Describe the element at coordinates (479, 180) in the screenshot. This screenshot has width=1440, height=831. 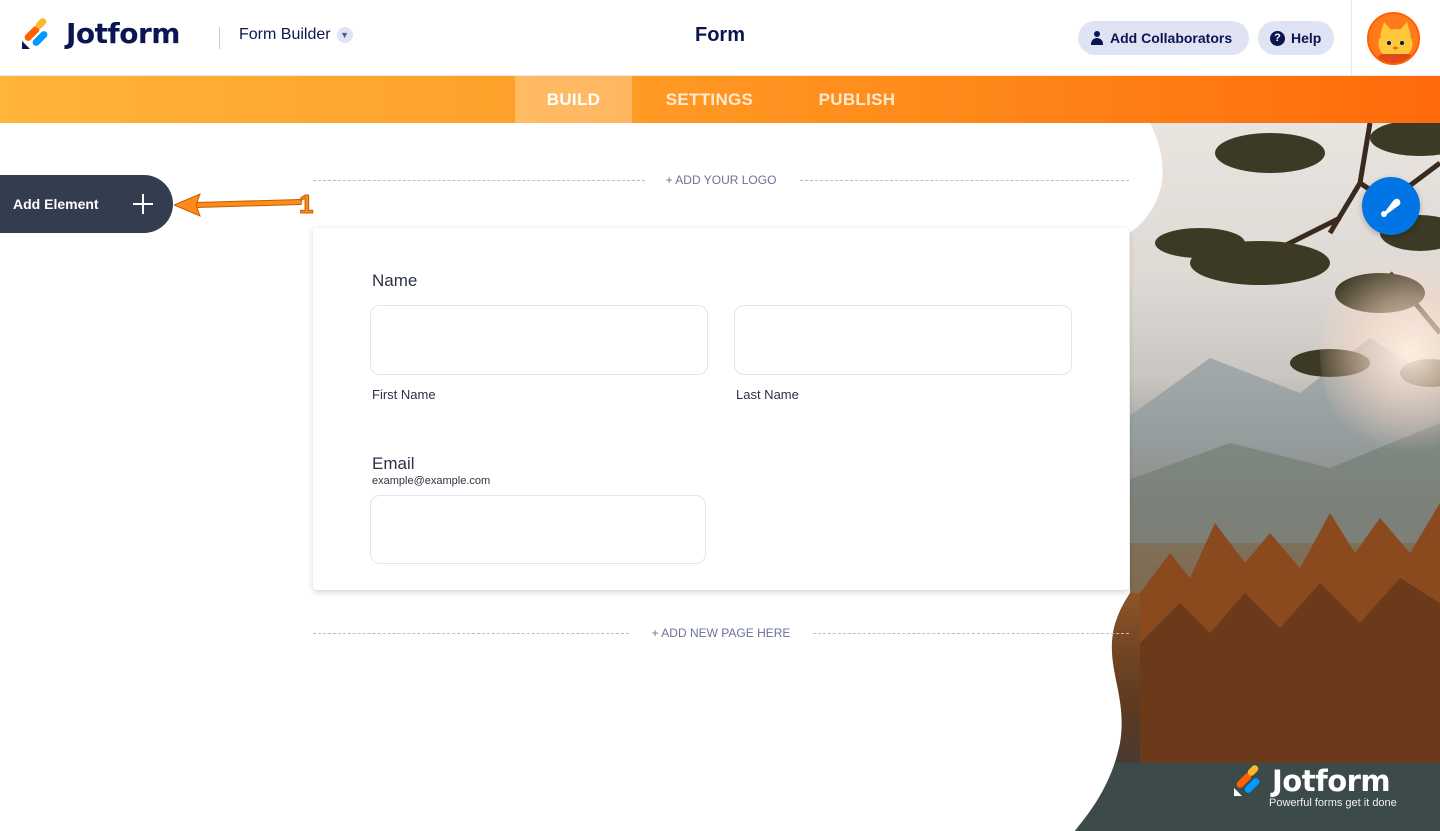
I see `logo-dashed-line-left` at that location.